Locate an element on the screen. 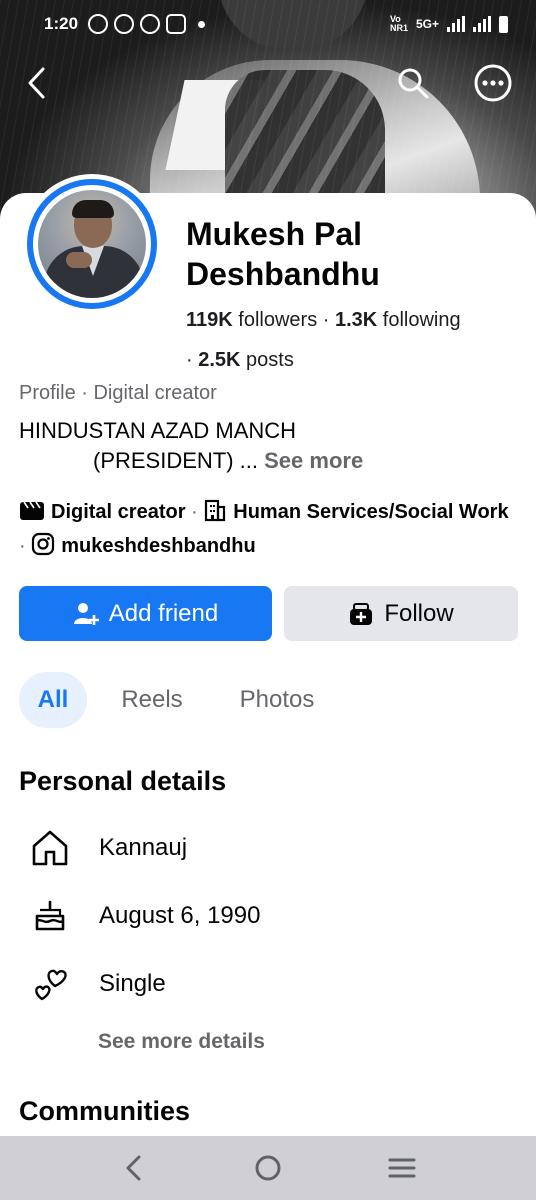  profile-avatar is located at coordinates (92, 244).